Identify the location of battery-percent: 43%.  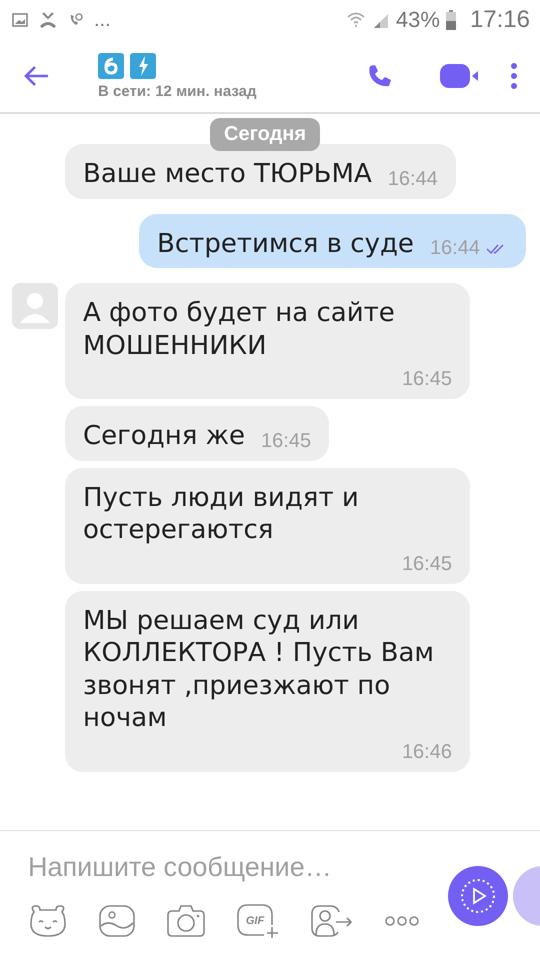
(418, 20).